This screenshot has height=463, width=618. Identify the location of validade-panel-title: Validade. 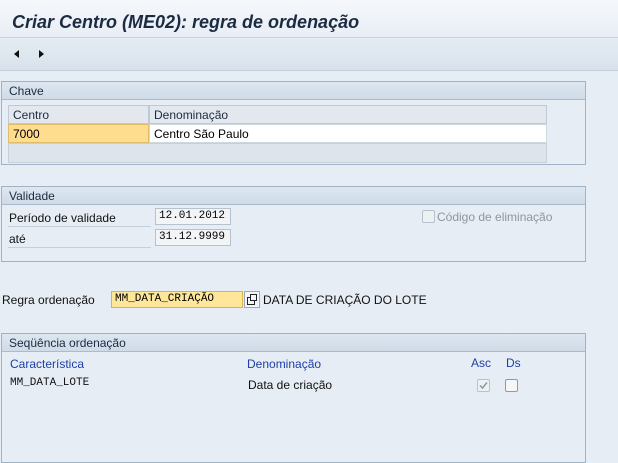
(293, 196).